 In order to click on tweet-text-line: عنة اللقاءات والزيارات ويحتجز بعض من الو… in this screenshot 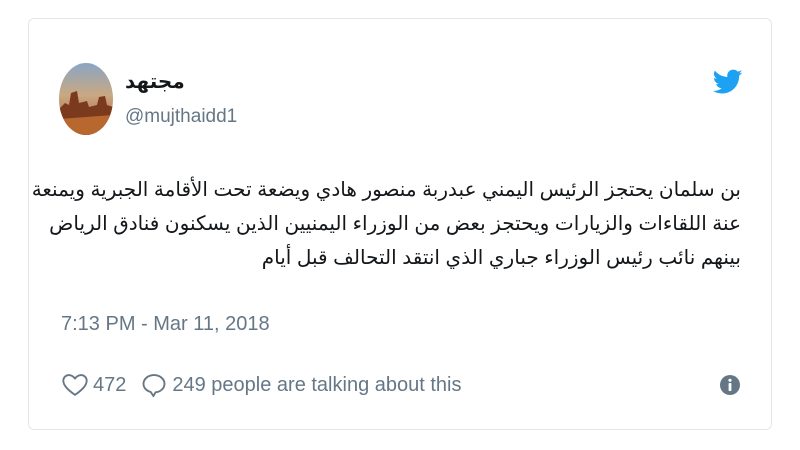, I will do `click(395, 224)`.